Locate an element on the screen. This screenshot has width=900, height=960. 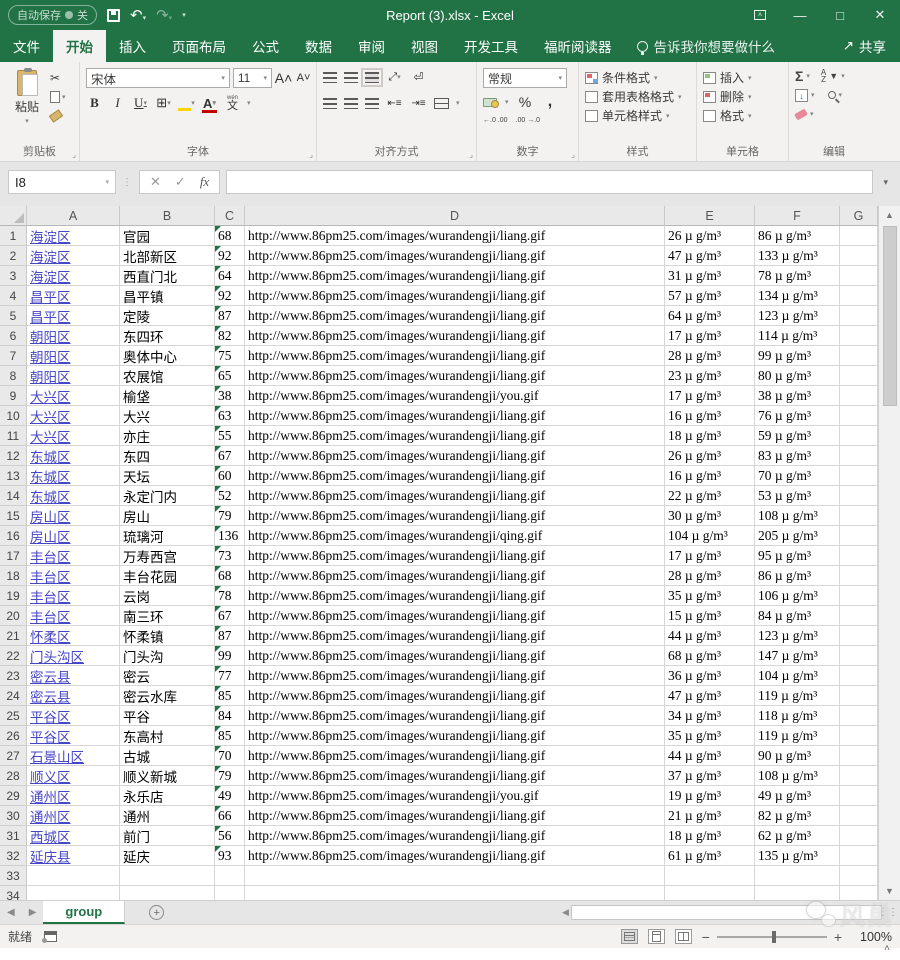
cell-pm25: 17 µ g/m³ is located at coordinates (710, 556).